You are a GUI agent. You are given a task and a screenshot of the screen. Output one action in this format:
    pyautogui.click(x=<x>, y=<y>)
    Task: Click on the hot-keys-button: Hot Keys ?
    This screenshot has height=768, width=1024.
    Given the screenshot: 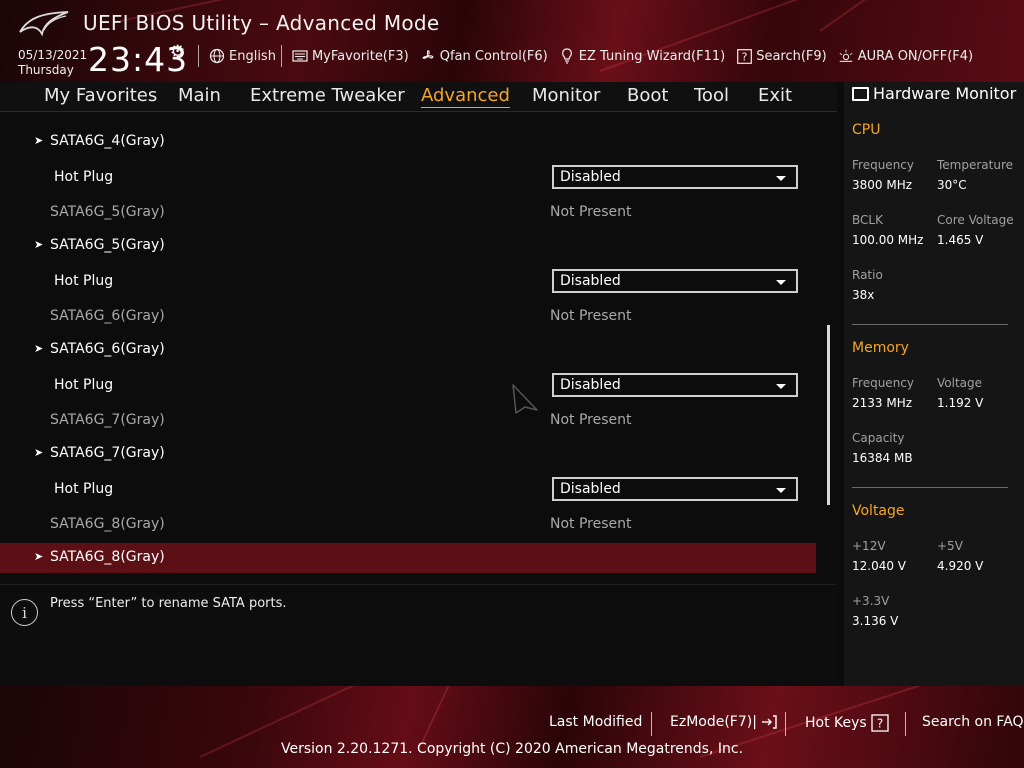 What is the action you would take?
    pyautogui.click(x=847, y=723)
    